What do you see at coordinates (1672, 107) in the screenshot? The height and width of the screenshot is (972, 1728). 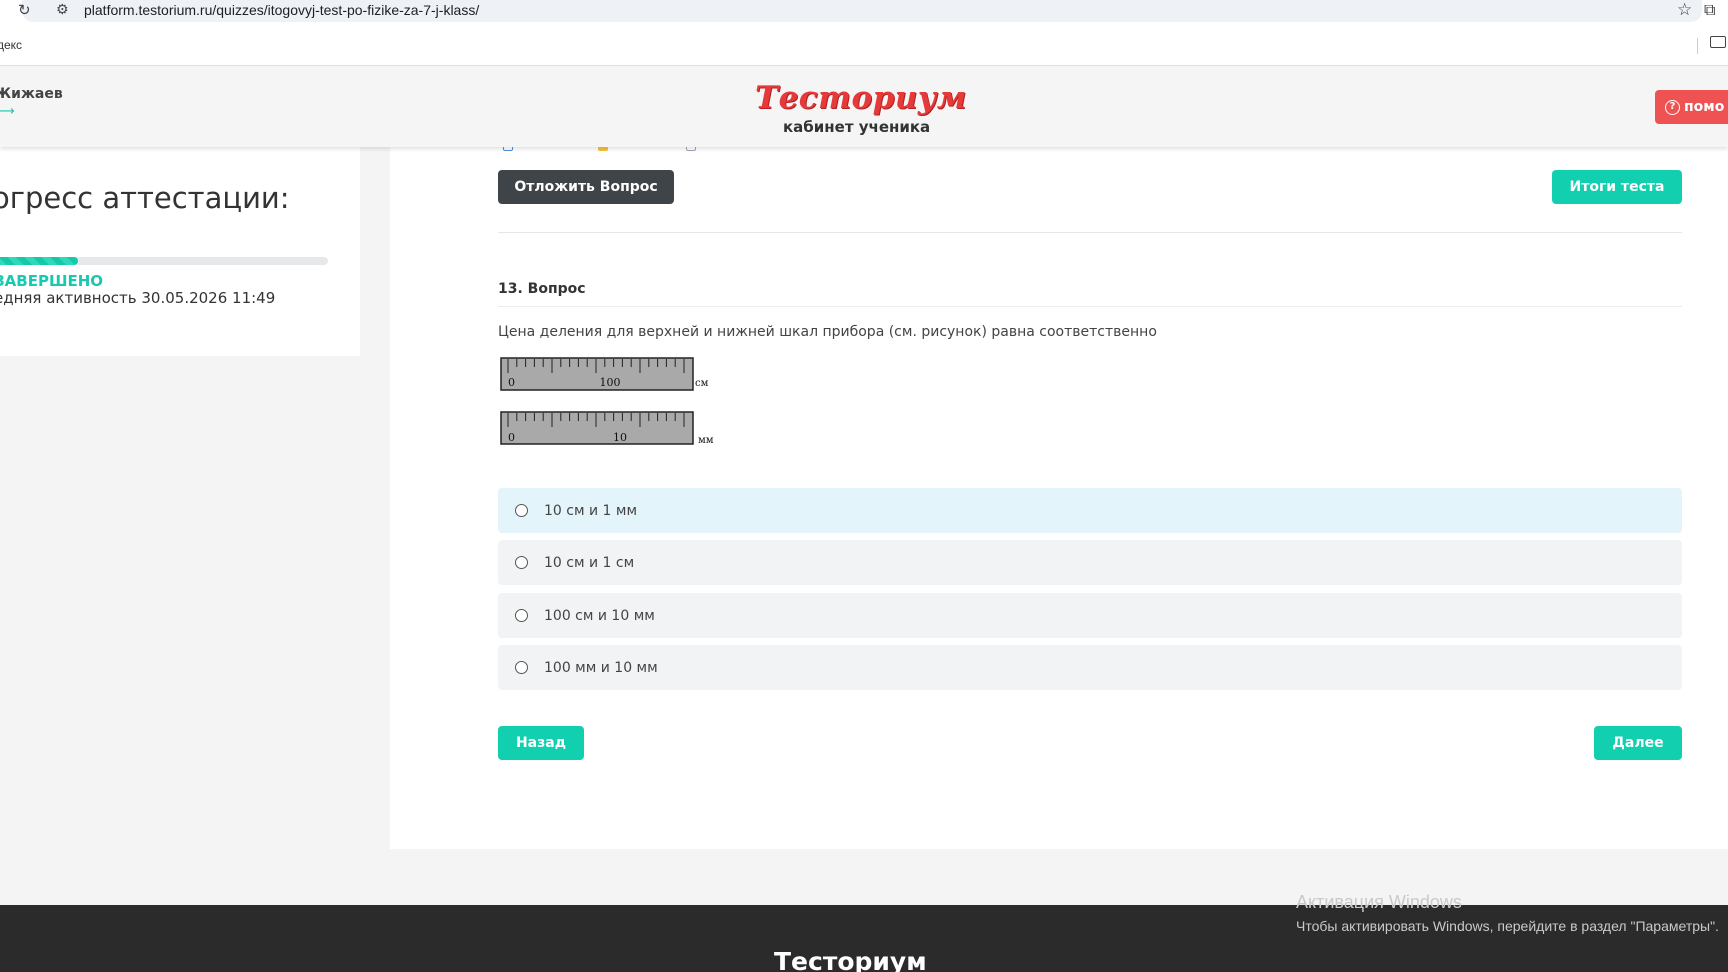 I see `help-icon: ?` at bounding box center [1672, 107].